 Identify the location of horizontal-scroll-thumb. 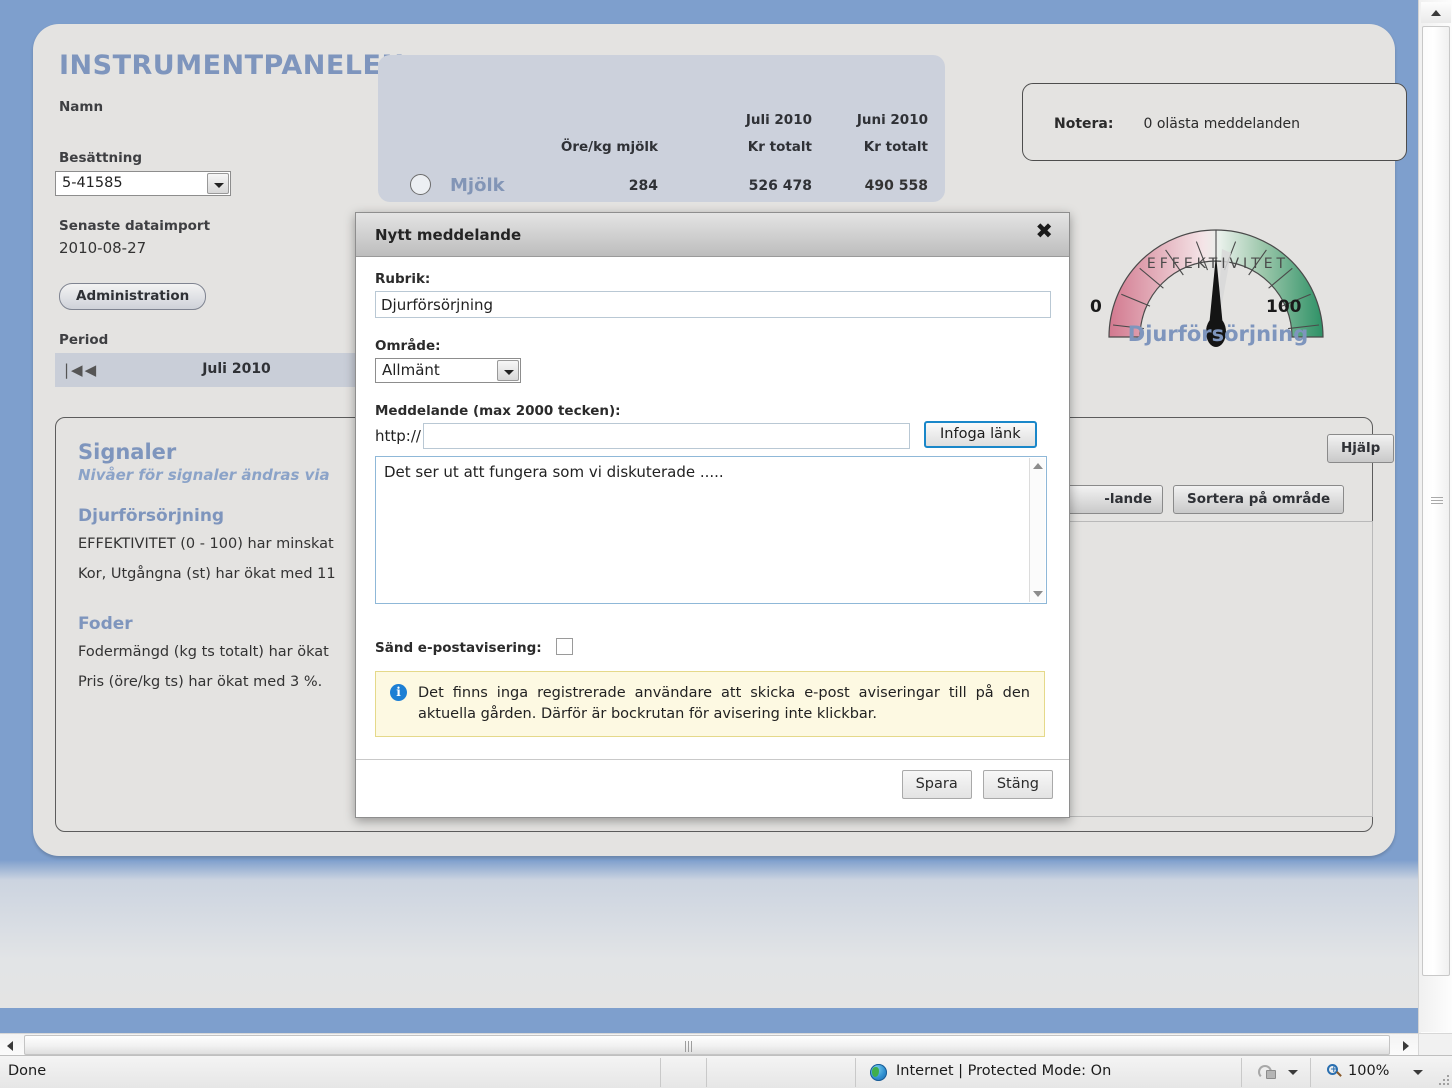
(707, 1045).